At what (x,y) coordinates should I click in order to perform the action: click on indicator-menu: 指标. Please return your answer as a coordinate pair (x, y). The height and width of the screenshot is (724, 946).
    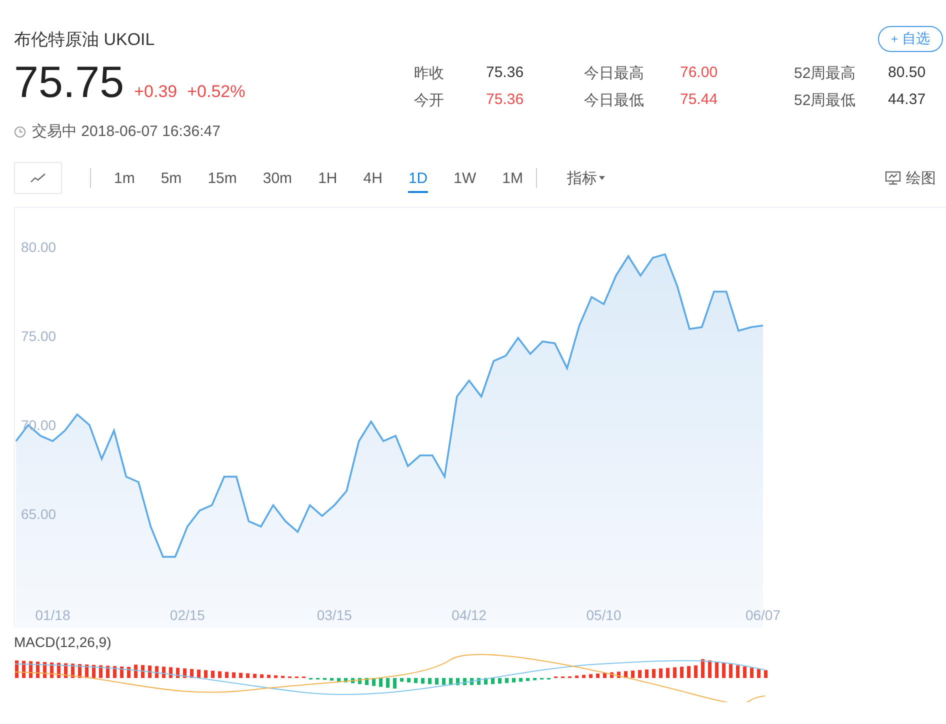
    Looking at the image, I should click on (585, 178).